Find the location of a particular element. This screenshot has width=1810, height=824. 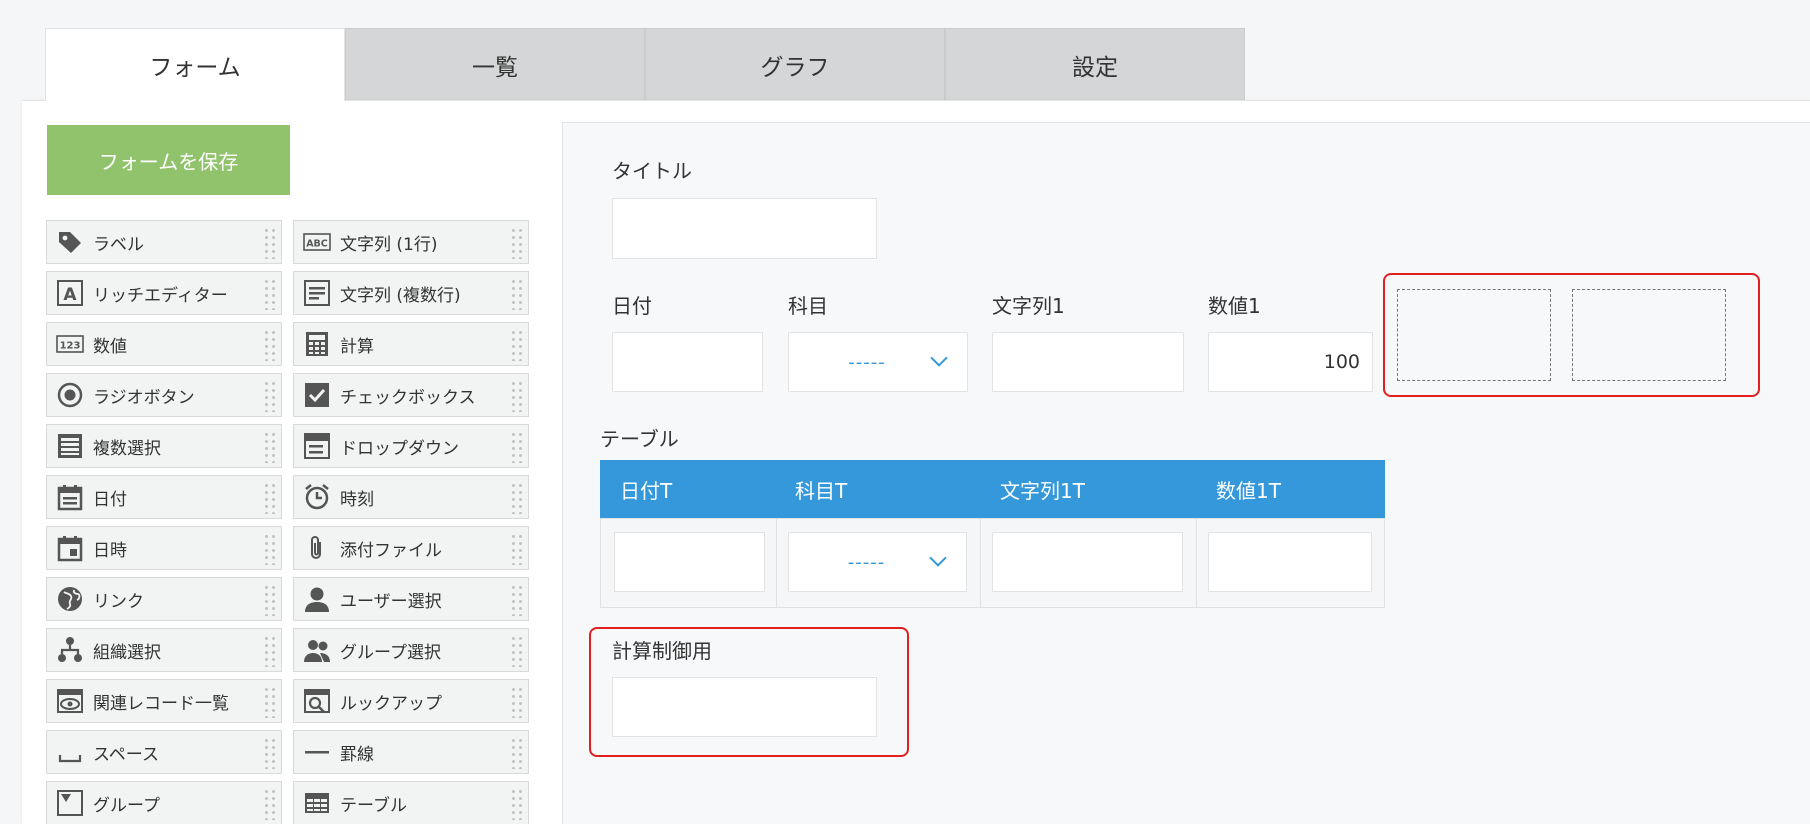

save-form-button: フォームを保存 is located at coordinates (168, 160).